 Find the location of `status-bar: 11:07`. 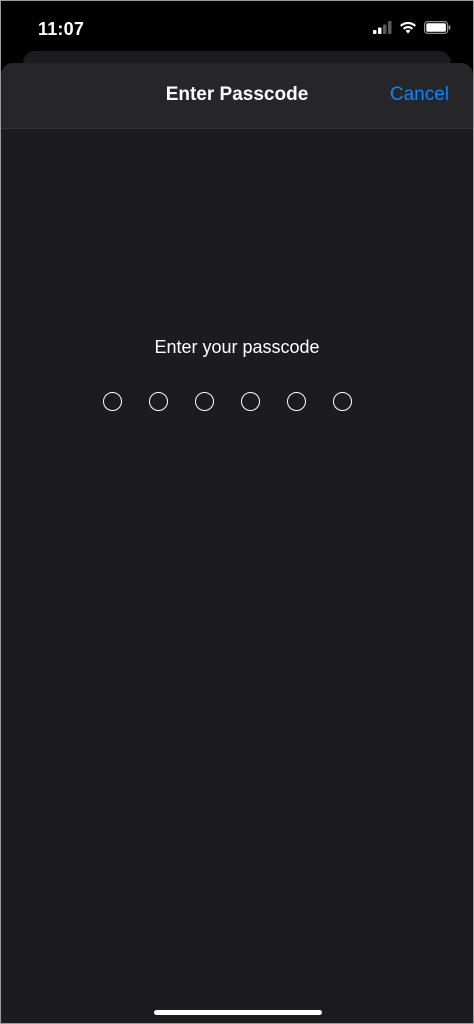

status-bar: 11:07 is located at coordinates (237, 27).